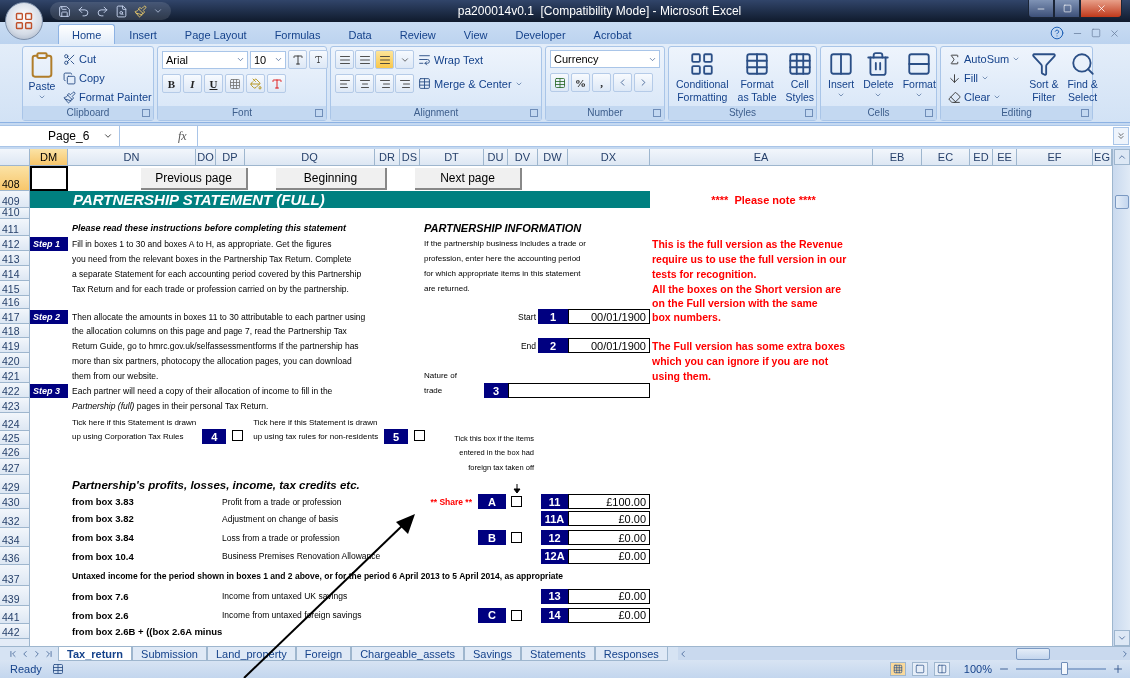  Describe the element at coordinates (49, 178) in the screenshot. I see `selected-cell` at that location.